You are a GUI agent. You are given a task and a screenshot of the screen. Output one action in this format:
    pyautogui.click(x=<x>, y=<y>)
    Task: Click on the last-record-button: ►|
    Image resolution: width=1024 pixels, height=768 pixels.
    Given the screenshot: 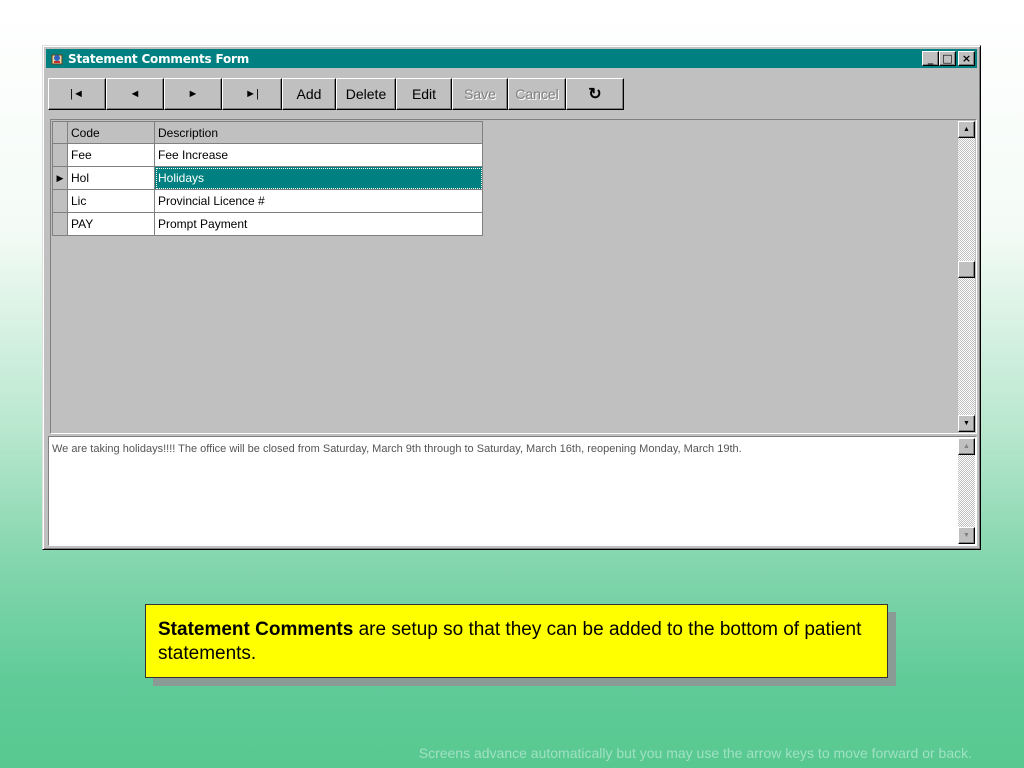 What is the action you would take?
    pyautogui.click(x=252, y=94)
    